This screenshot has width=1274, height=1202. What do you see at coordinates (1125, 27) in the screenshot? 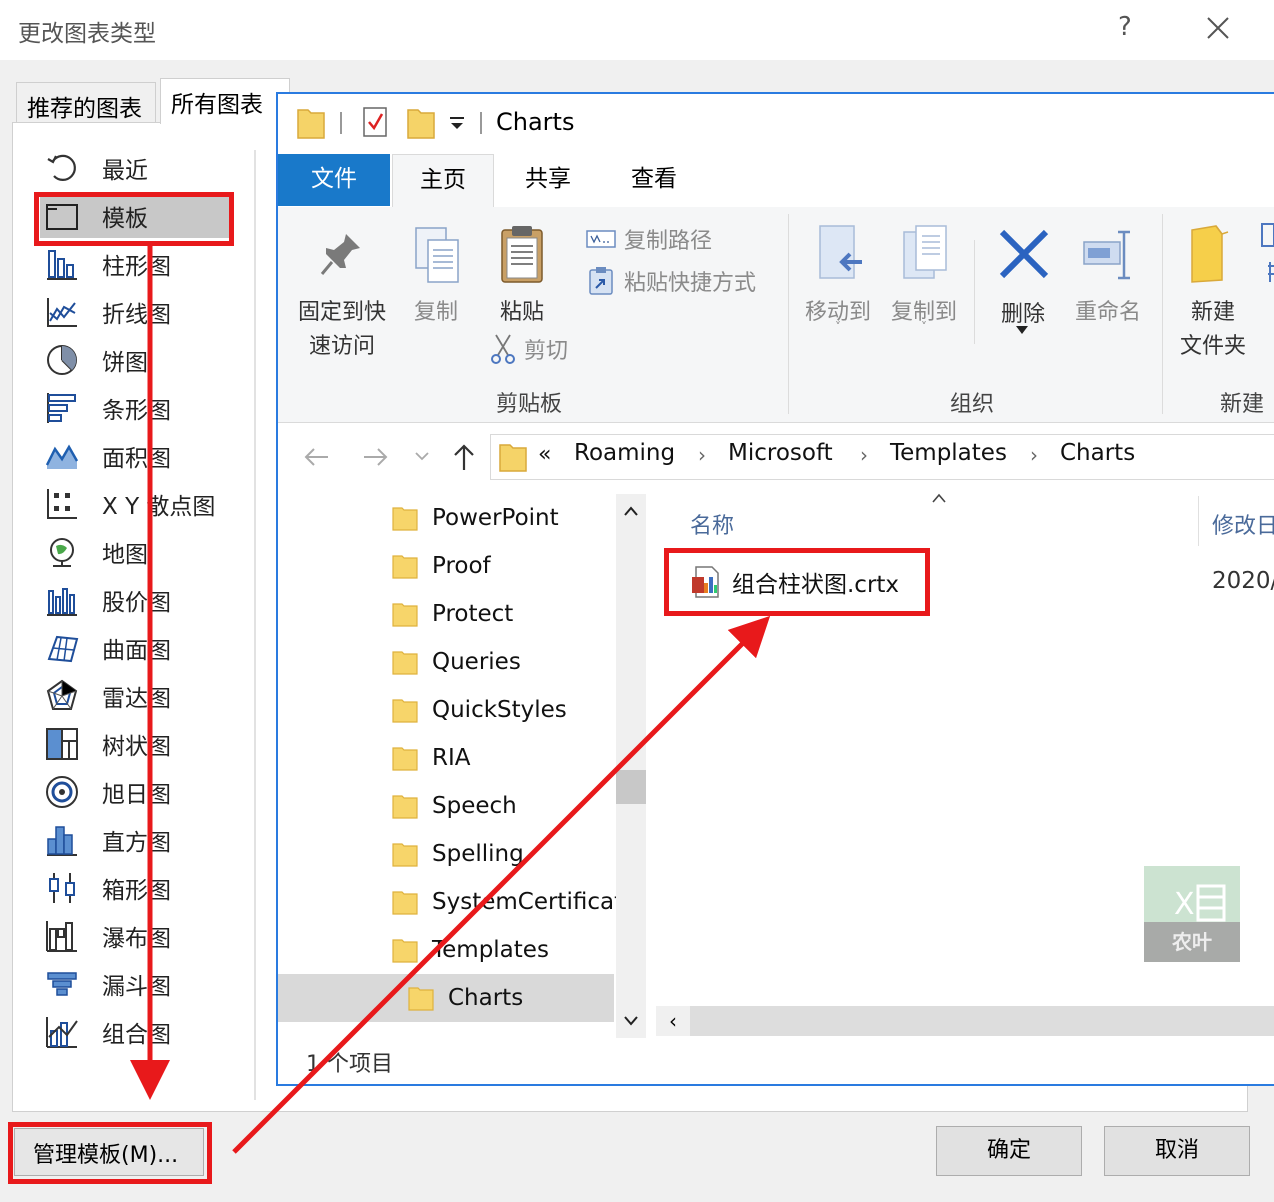
I see `help-button: ?` at bounding box center [1125, 27].